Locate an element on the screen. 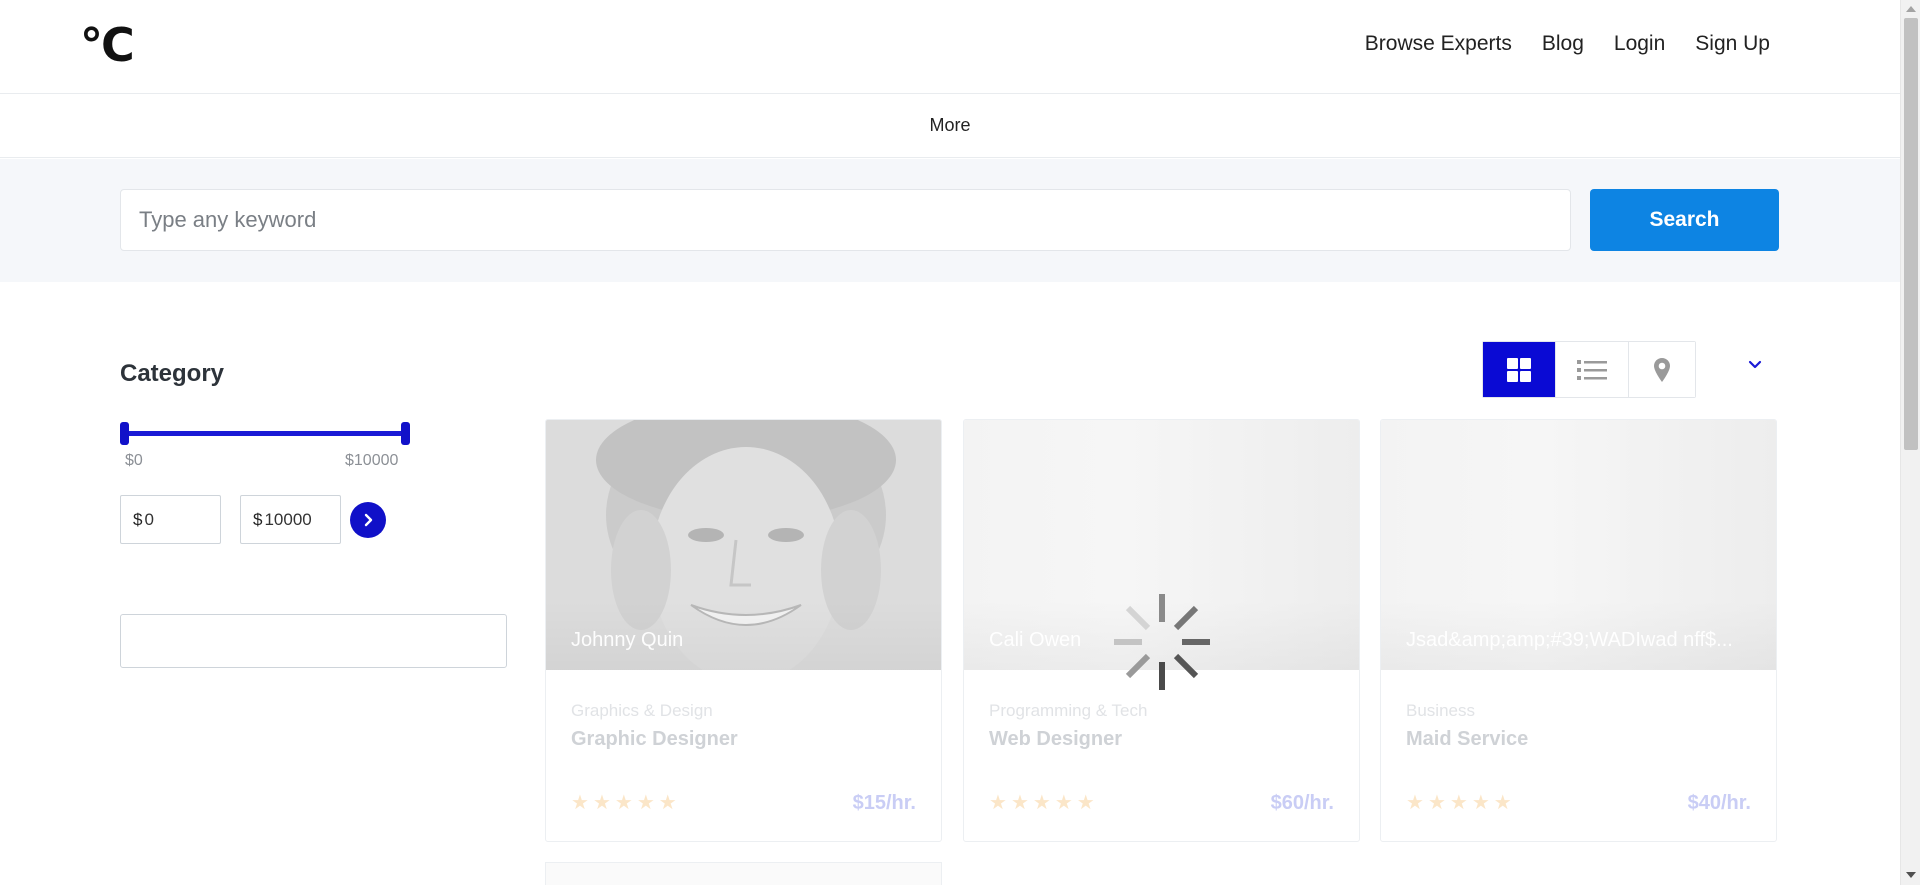 The image size is (1920, 885). price-slider-min-handle is located at coordinates (124, 433).